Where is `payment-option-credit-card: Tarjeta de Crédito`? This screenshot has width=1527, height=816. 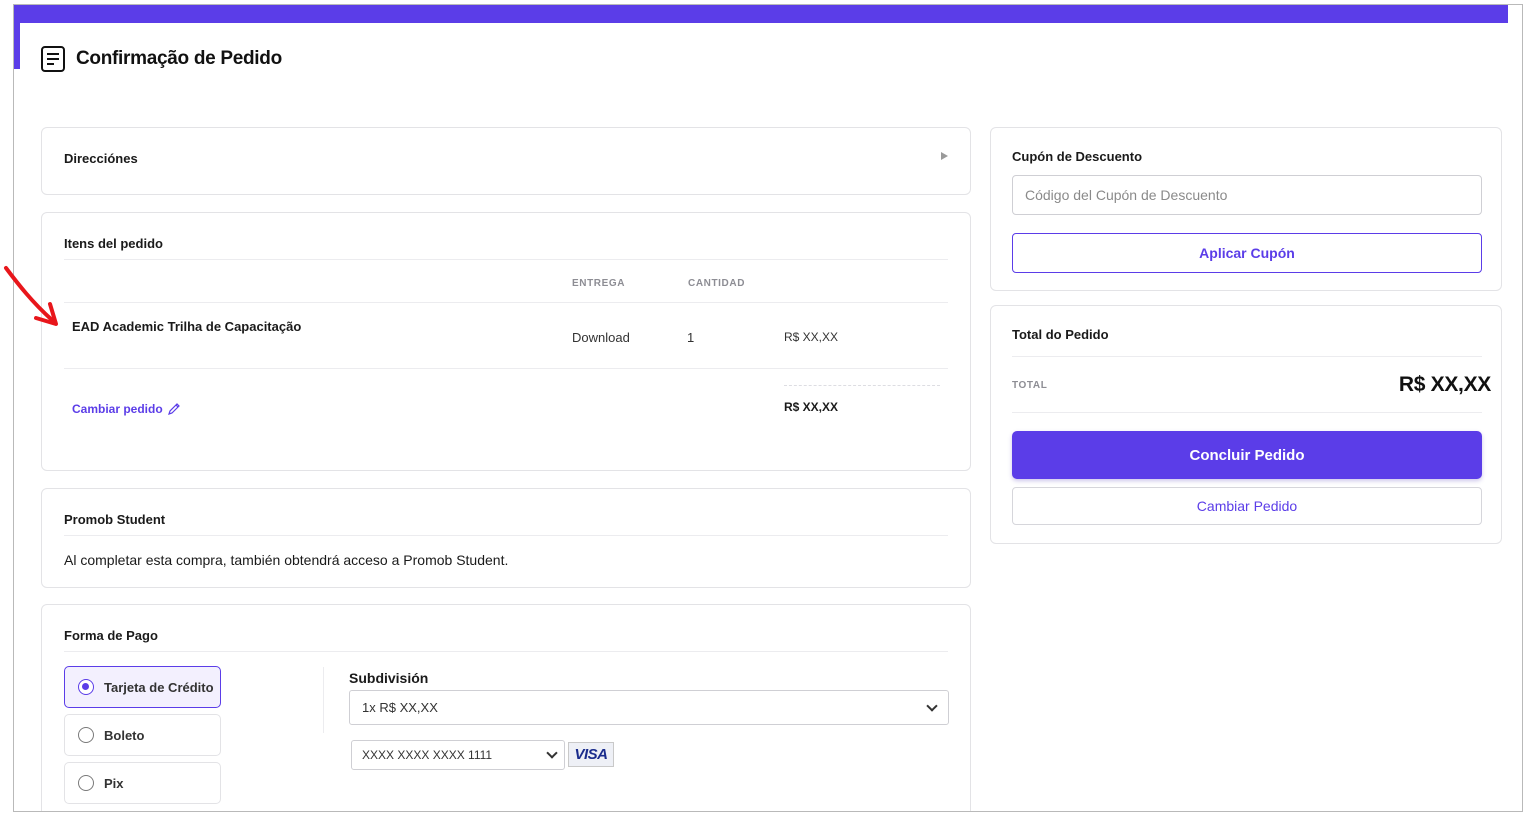 payment-option-credit-card: Tarjeta de Crédito is located at coordinates (142, 687).